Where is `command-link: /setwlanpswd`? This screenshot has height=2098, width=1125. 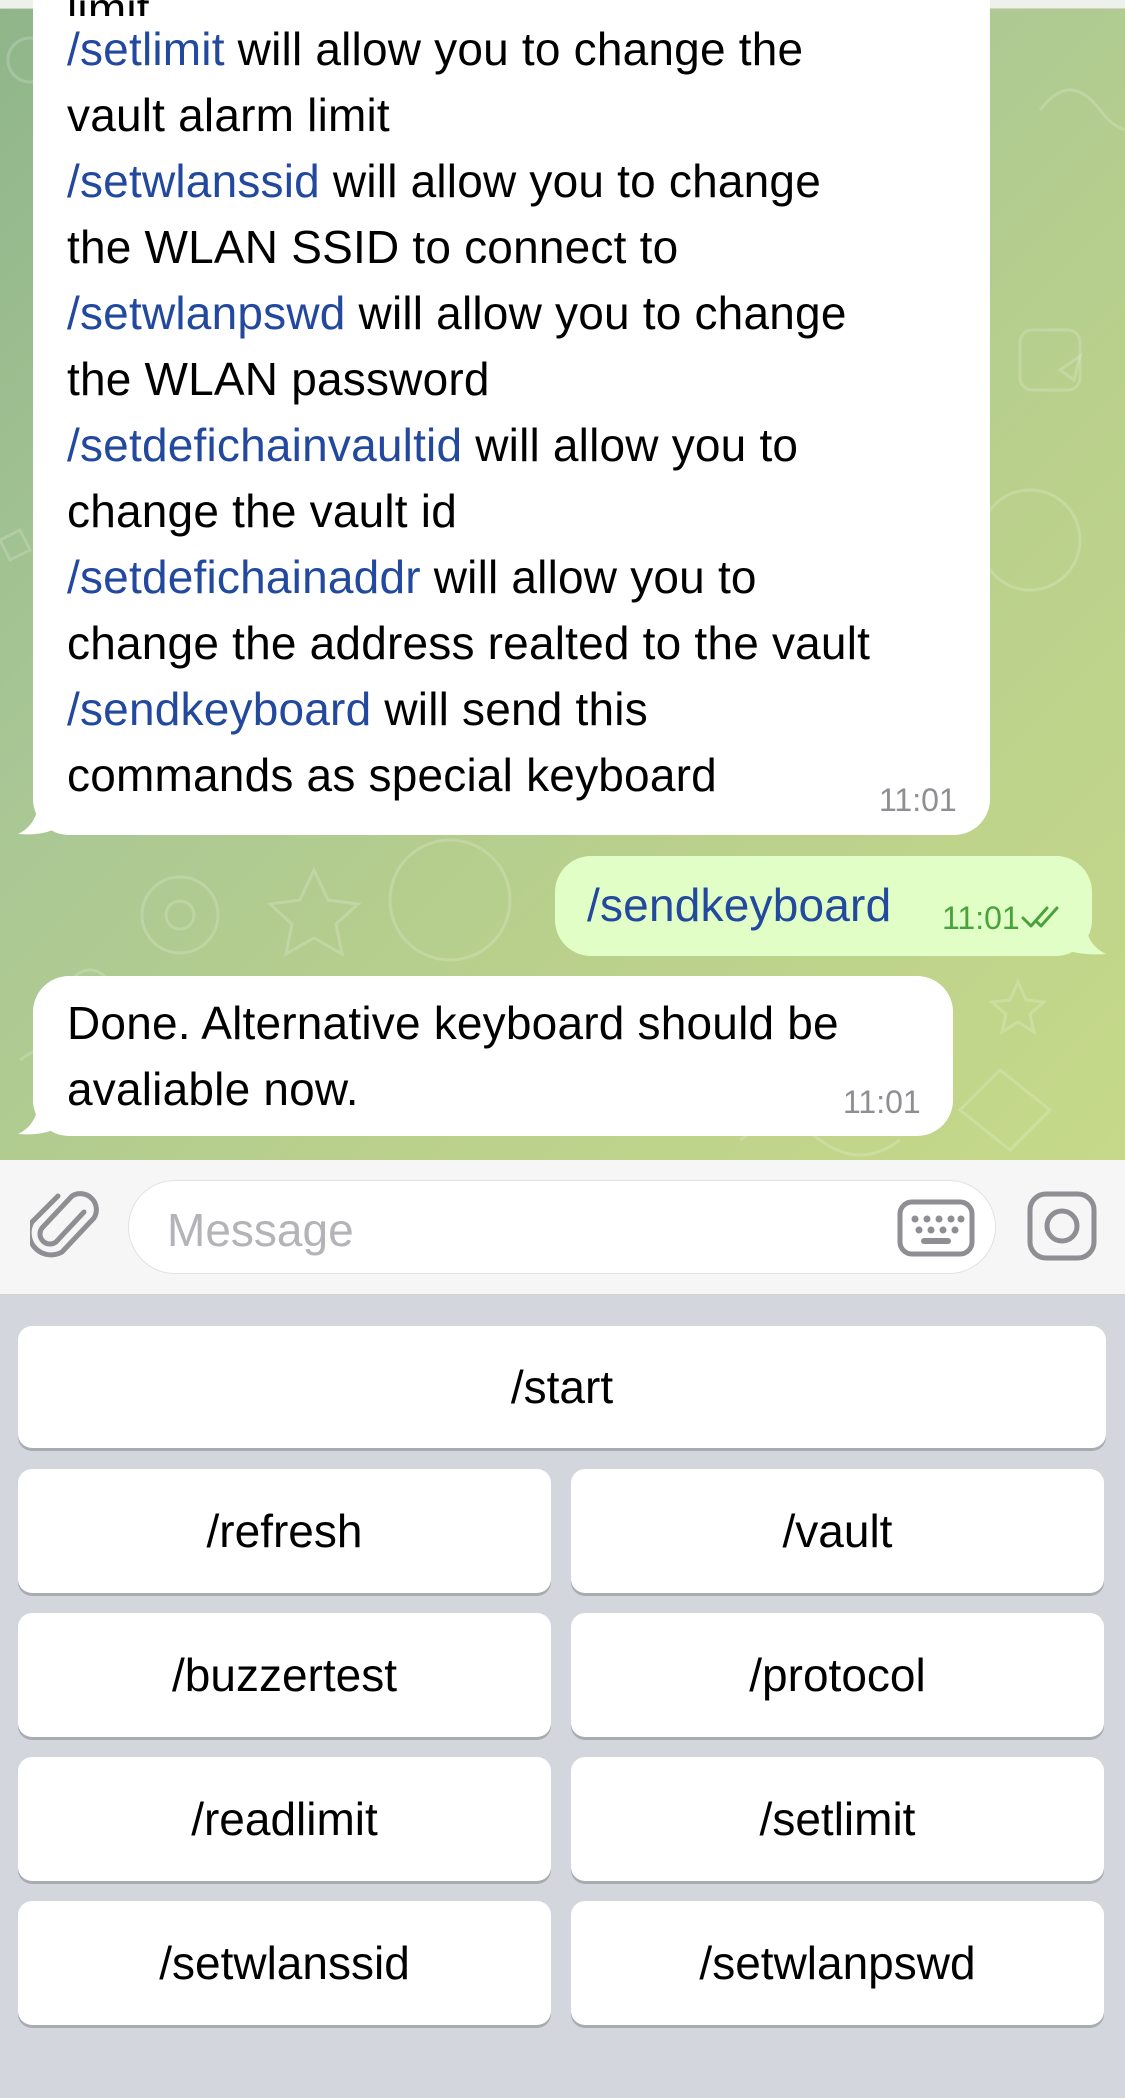 command-link: /setwlanpswd is located at coordinates (206, 313).